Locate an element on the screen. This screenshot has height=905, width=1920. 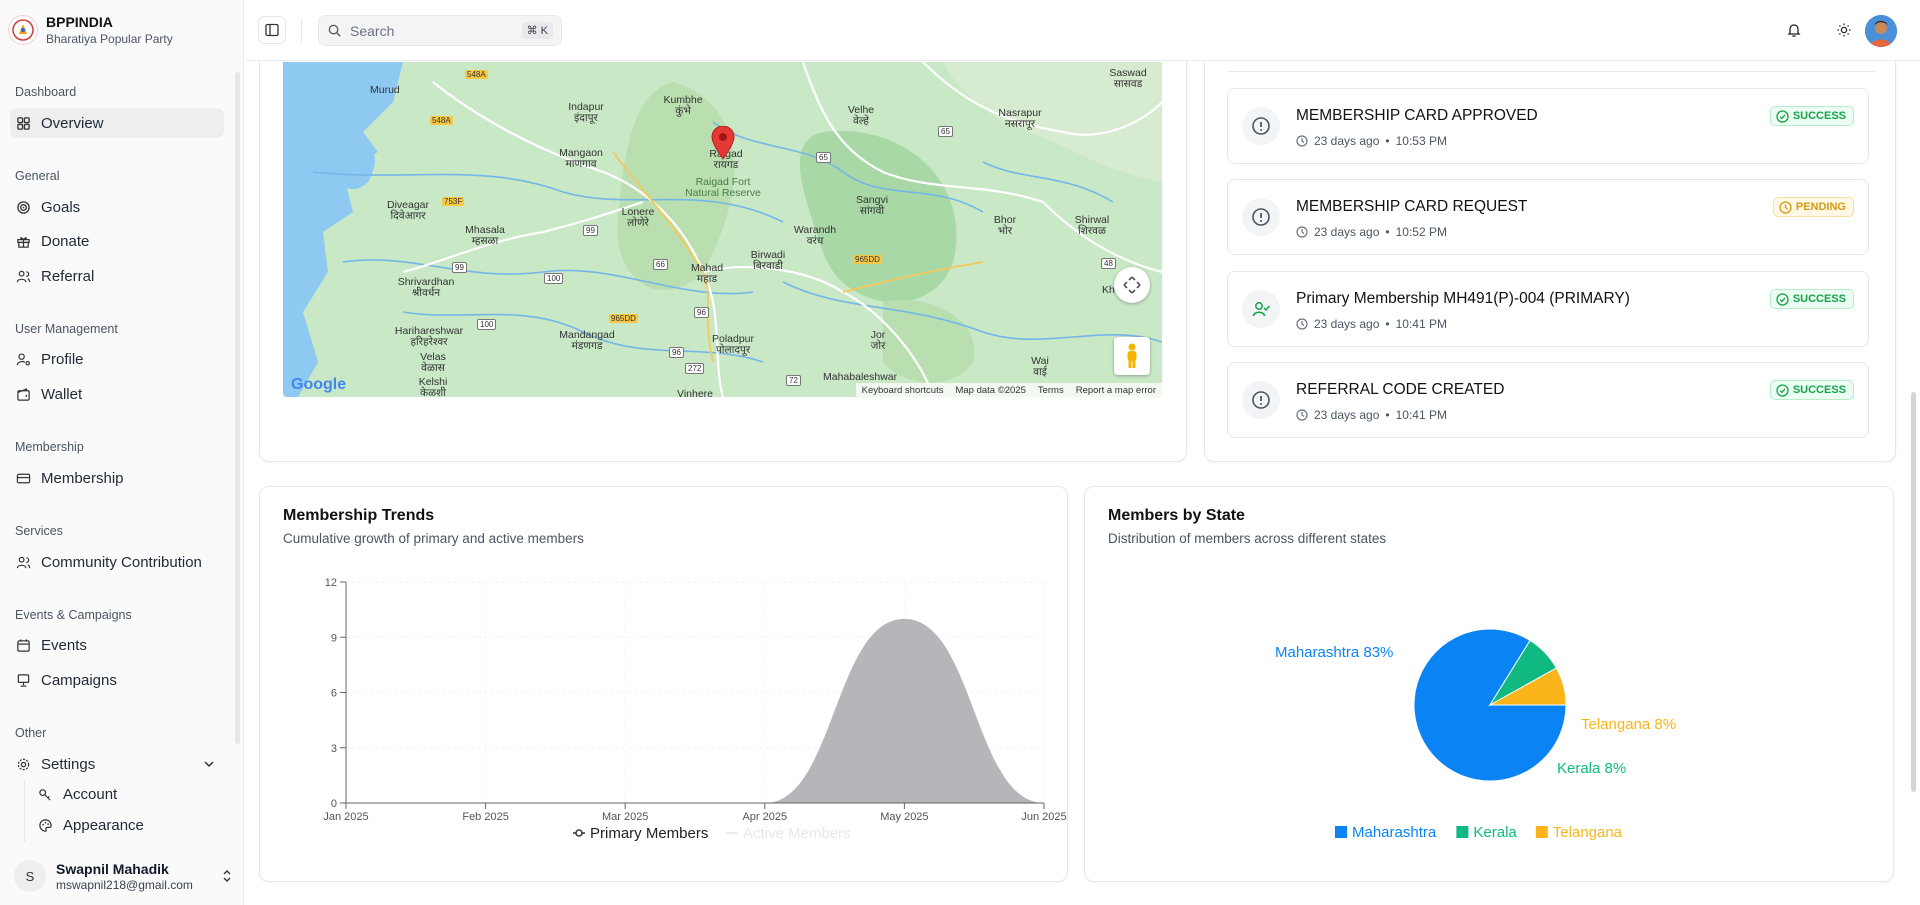
map-label-bhor: Bhor भोर is located at coordinates (1005, 225).